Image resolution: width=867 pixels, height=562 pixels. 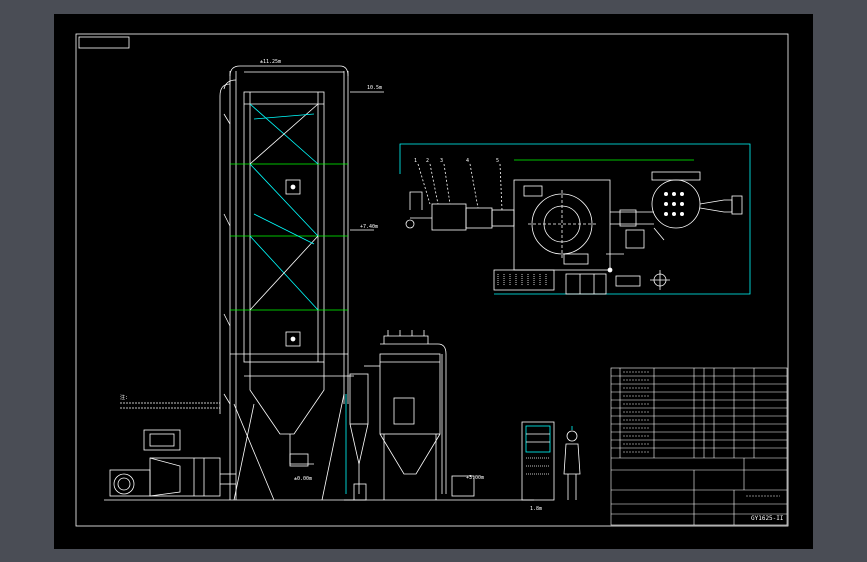 What do you see at coordinates (270, 62) in the screenshot?
I see `elevation-top: ±11.25m` at bounding box center [270, 62].